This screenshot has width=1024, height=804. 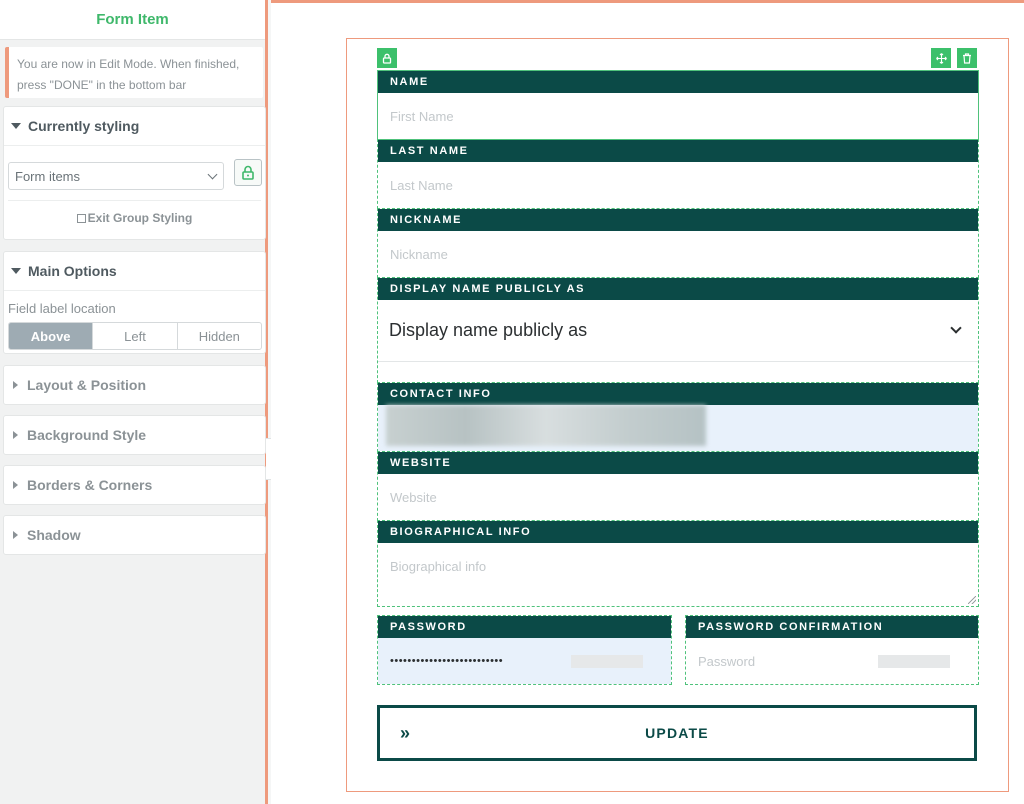 I want to click on exit-group-styling-link: Exit Group Styling, so click(x=134, y=218).